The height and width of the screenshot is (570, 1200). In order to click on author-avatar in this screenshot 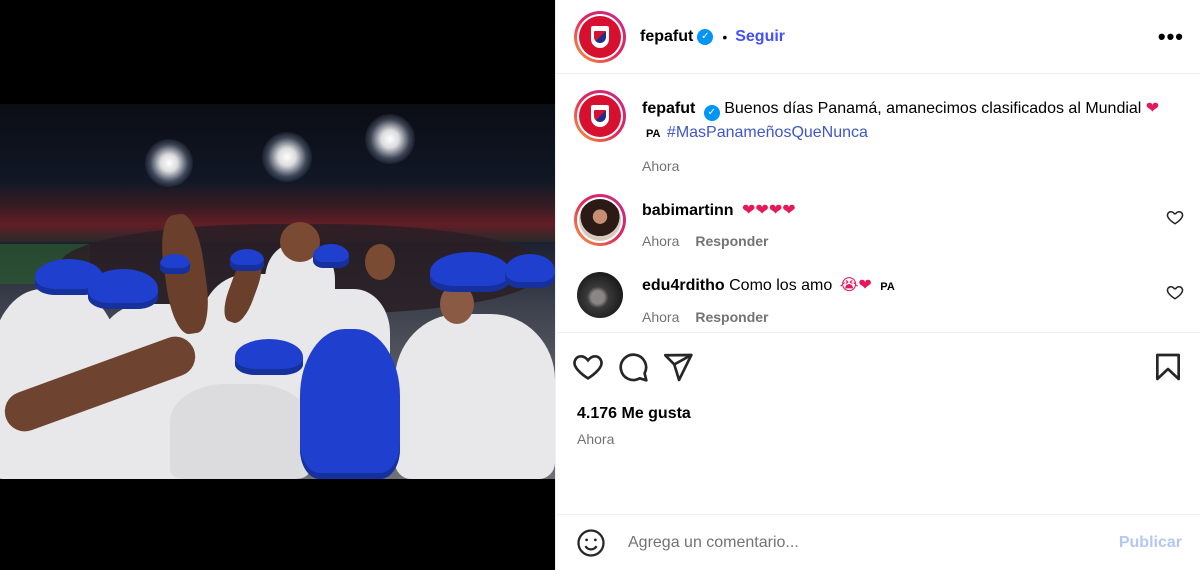, I will do `click(600, 36)`.